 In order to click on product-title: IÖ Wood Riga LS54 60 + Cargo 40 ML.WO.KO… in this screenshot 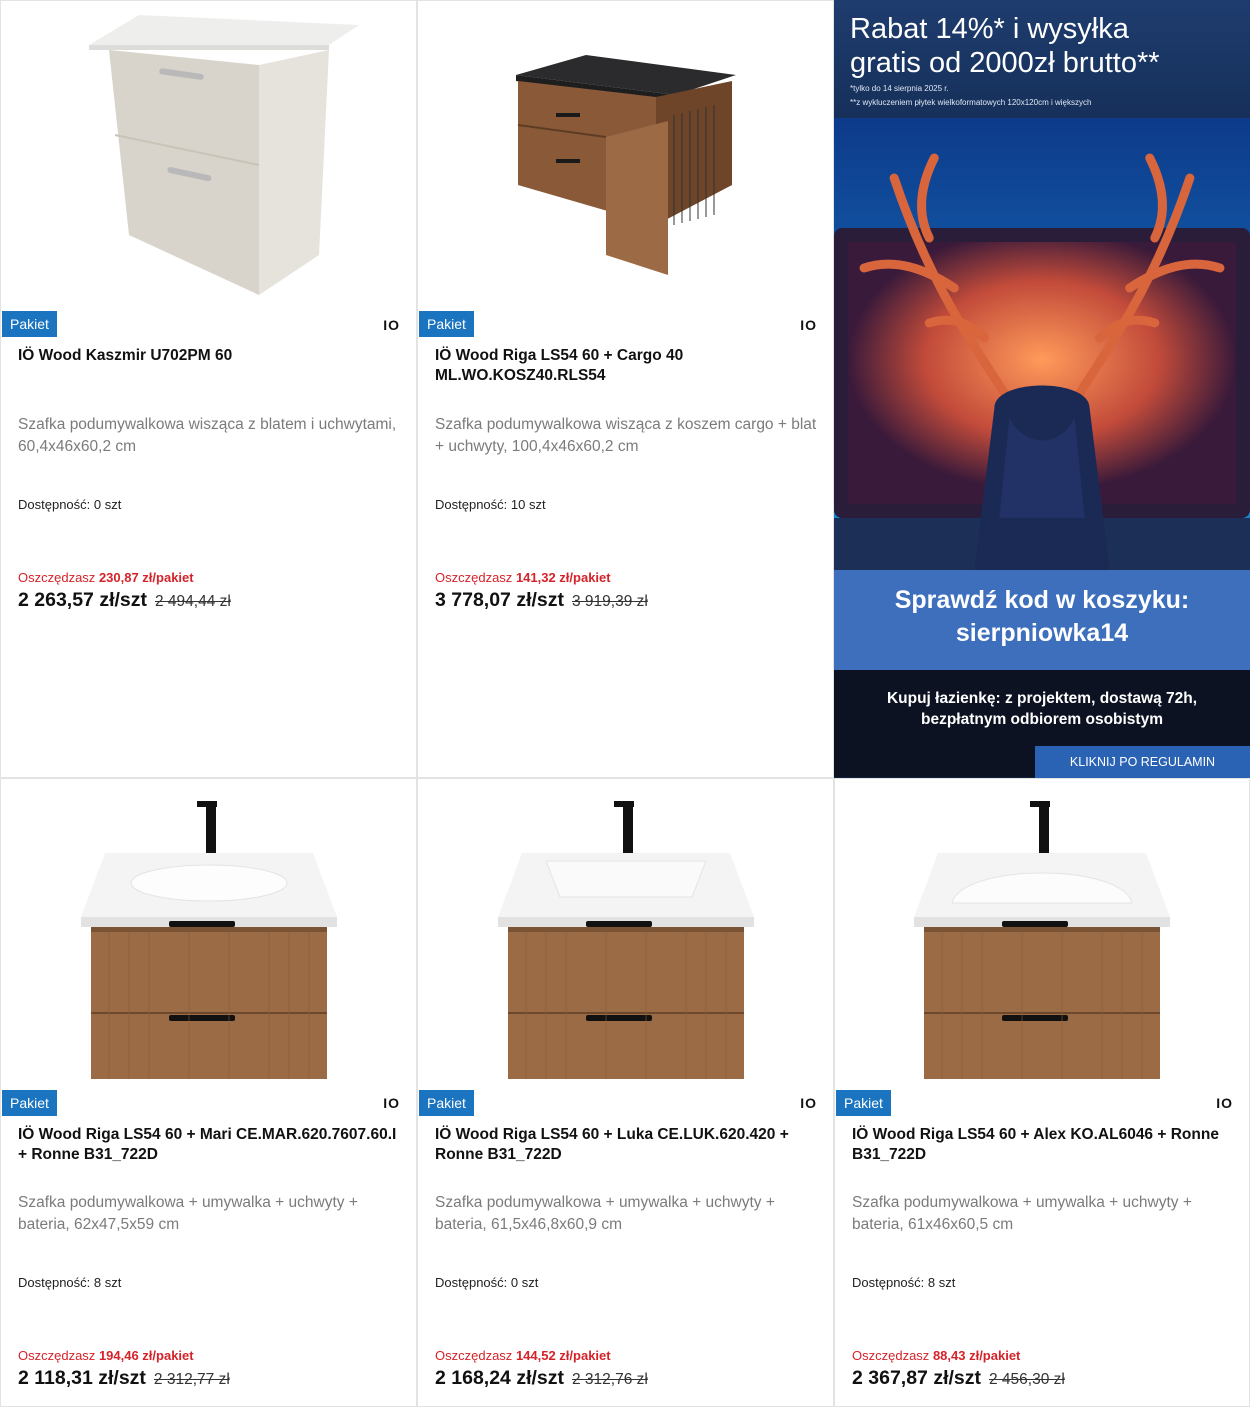, I will do `click(626, 366)`.